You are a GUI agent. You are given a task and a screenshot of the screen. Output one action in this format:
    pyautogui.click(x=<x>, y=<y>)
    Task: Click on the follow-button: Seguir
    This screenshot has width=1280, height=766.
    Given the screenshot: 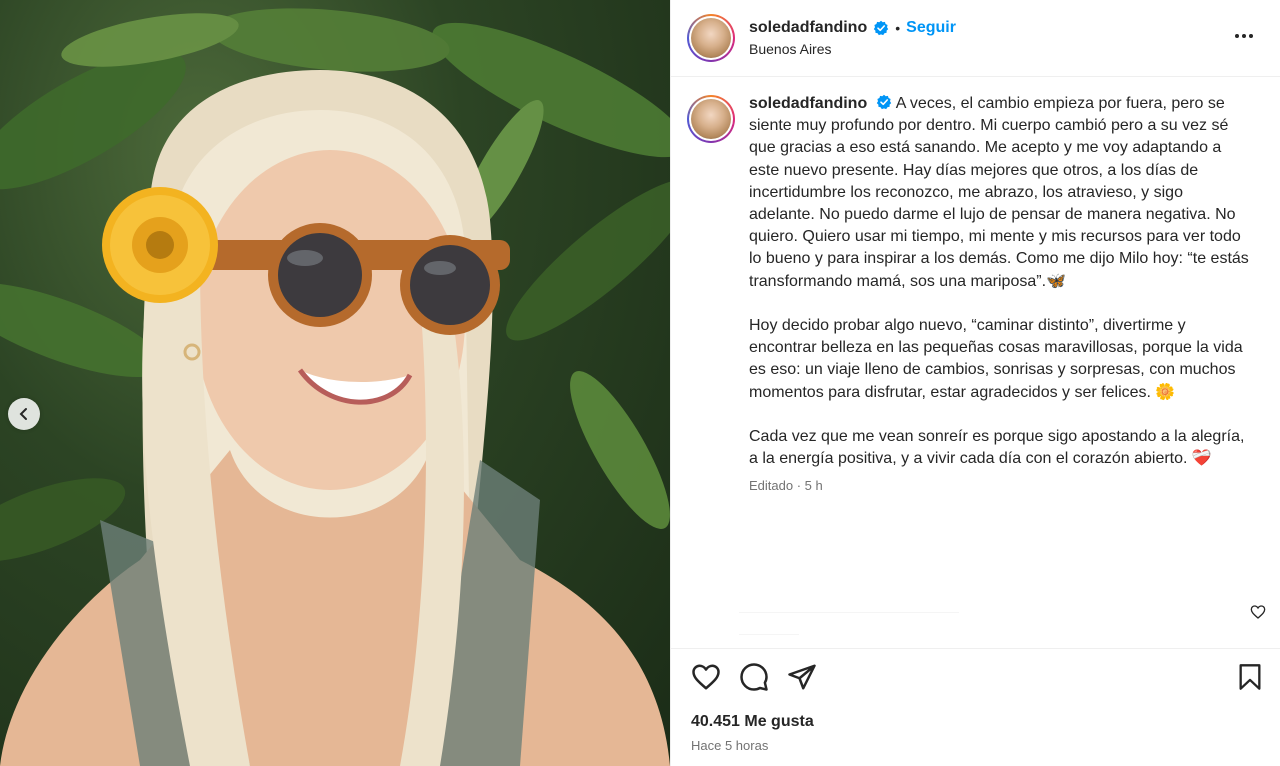 What is the action you would take?
    pyautogui.click(x=931, y=28)
    